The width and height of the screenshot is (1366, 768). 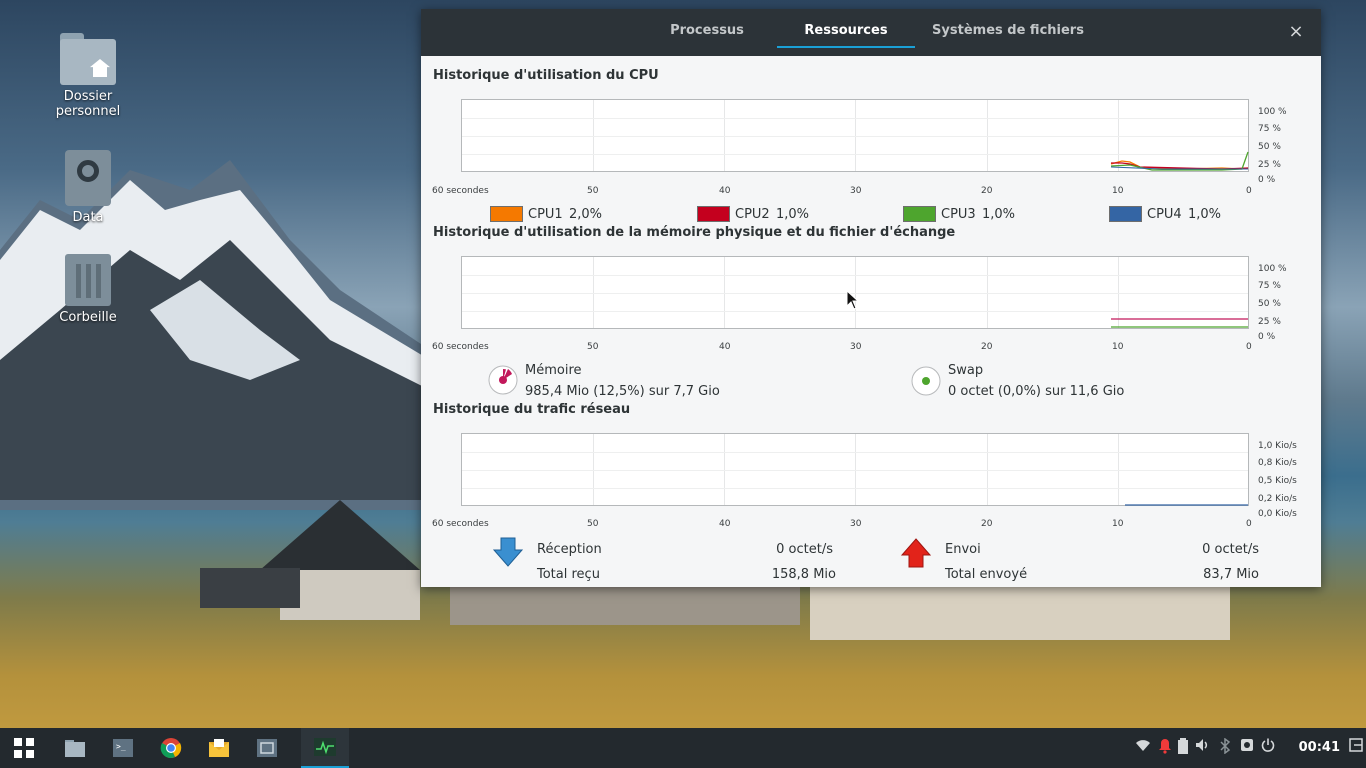 What do you see at coordinates (853, 300) in the screenshot?
I see `mouse-cursor-icon` at bounding box center [853, 300].